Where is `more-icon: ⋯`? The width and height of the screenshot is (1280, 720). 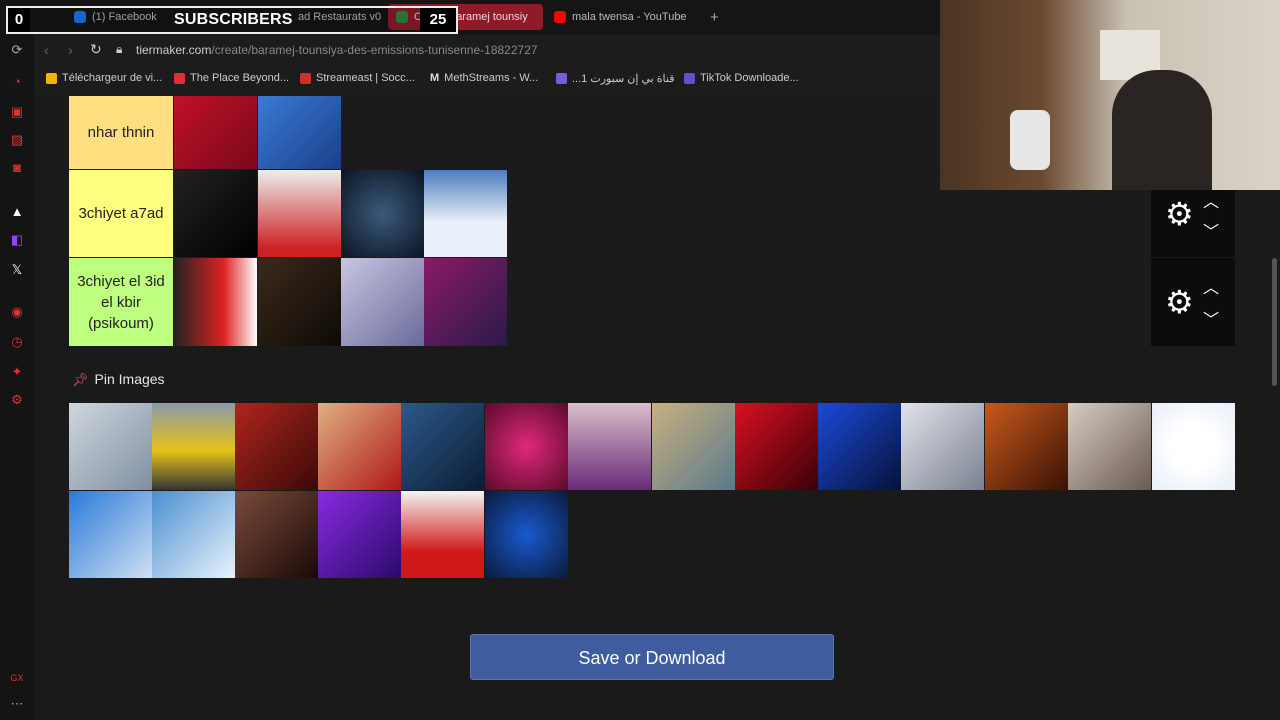 more-icon: ⋯ is located at coordinates (17, 704).